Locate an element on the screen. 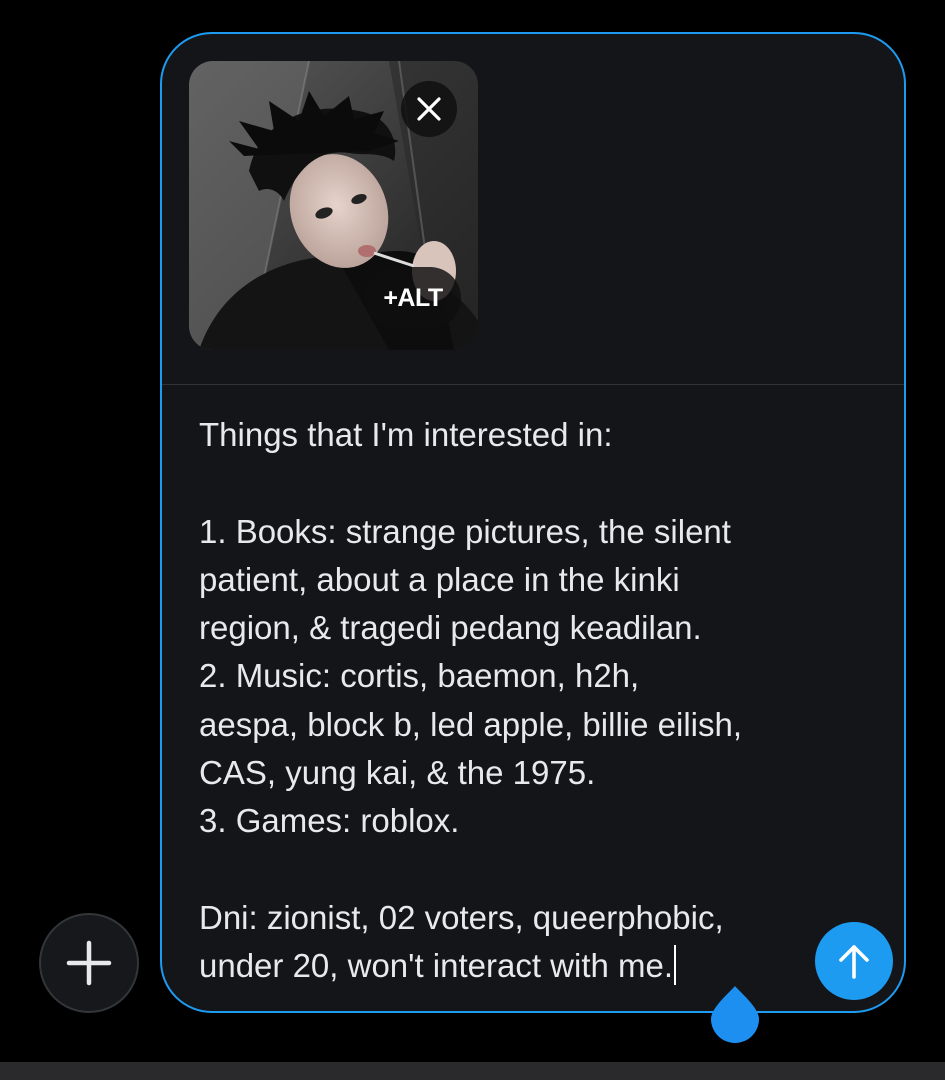 Image resolution: width=945 pixels, height=1080 pixels. text-line: Dni: zionist, 02 voters, queerphobic, is located at coordinates (461, 917).